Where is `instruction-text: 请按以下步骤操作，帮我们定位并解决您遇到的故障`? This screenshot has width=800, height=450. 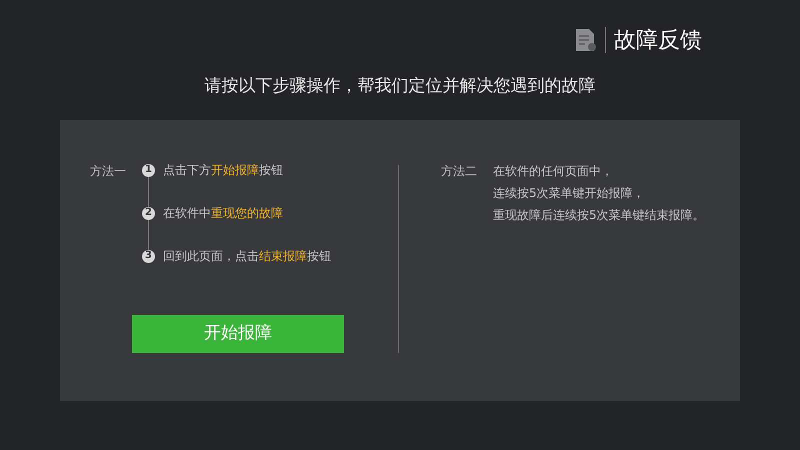
instruction-text: 请按以下步骤操作，帮我们定位并解决您遇到的故障 is located at coordinates (400, 86).